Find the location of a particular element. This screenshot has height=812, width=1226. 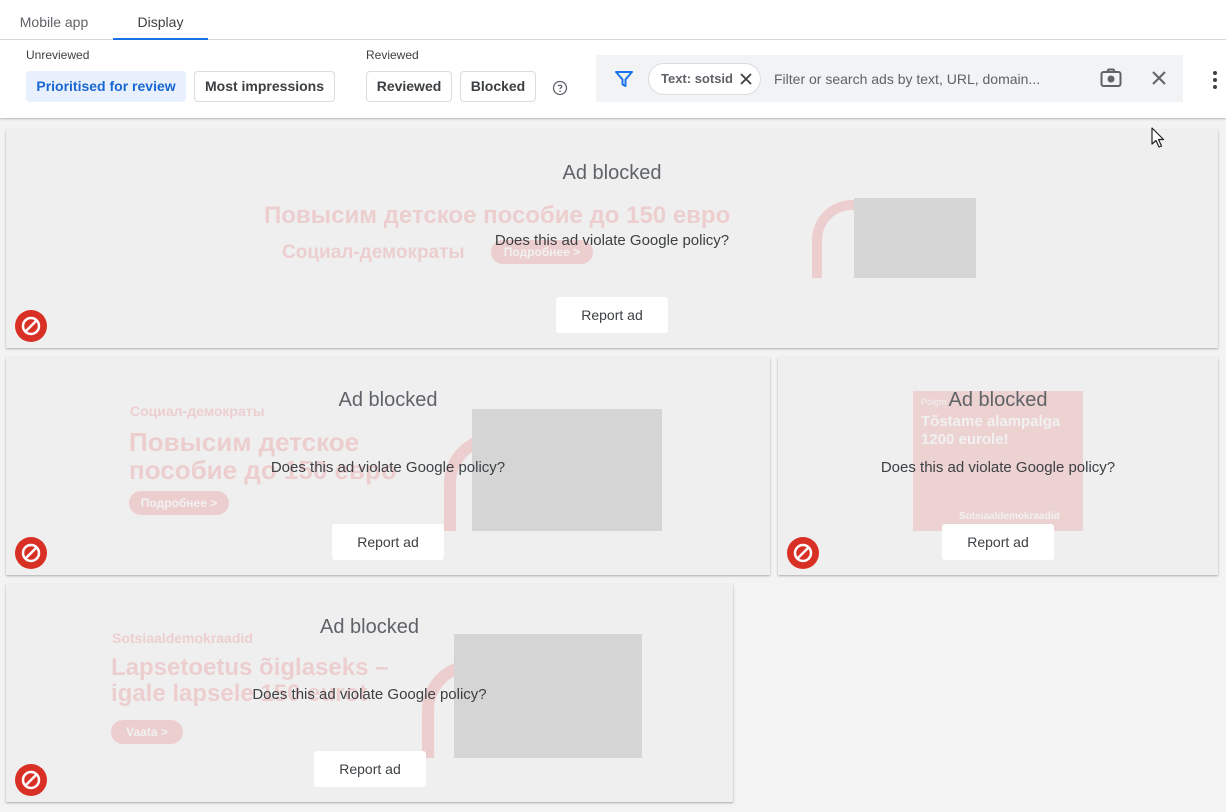

chip-reviewed: Reviewed is located at coordinates (409, 86).